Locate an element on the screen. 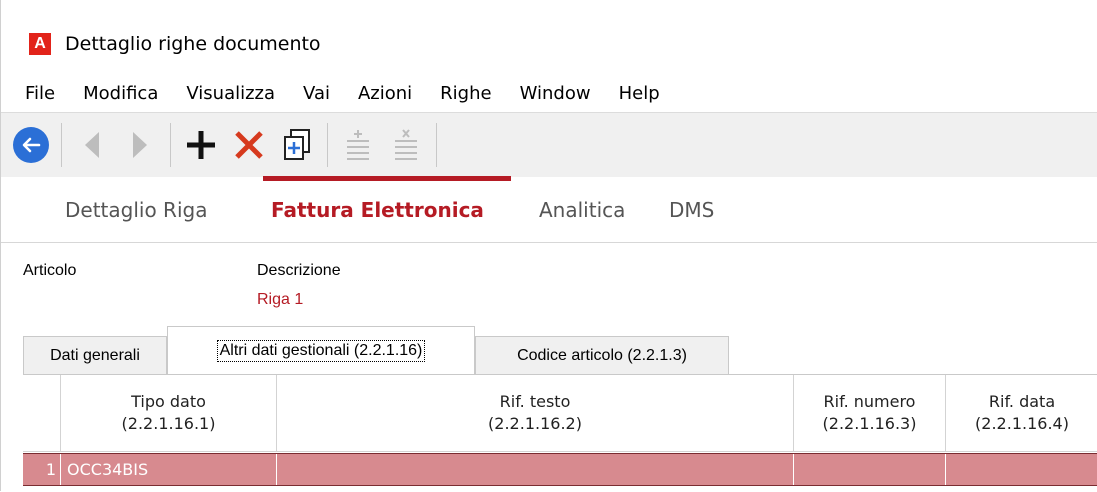 The width and height of the screenshot is (1097, 492). next-icon is located at coordinates (140, 145).